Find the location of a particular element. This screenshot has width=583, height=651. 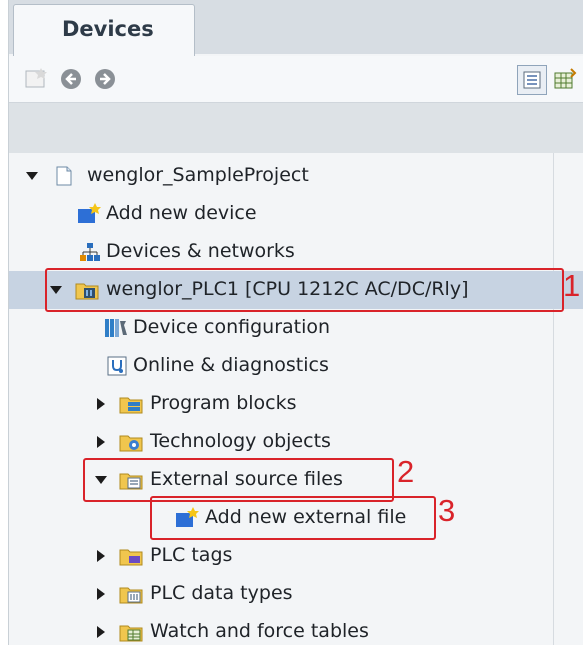

header-strip is located at coordinates (296, 128).